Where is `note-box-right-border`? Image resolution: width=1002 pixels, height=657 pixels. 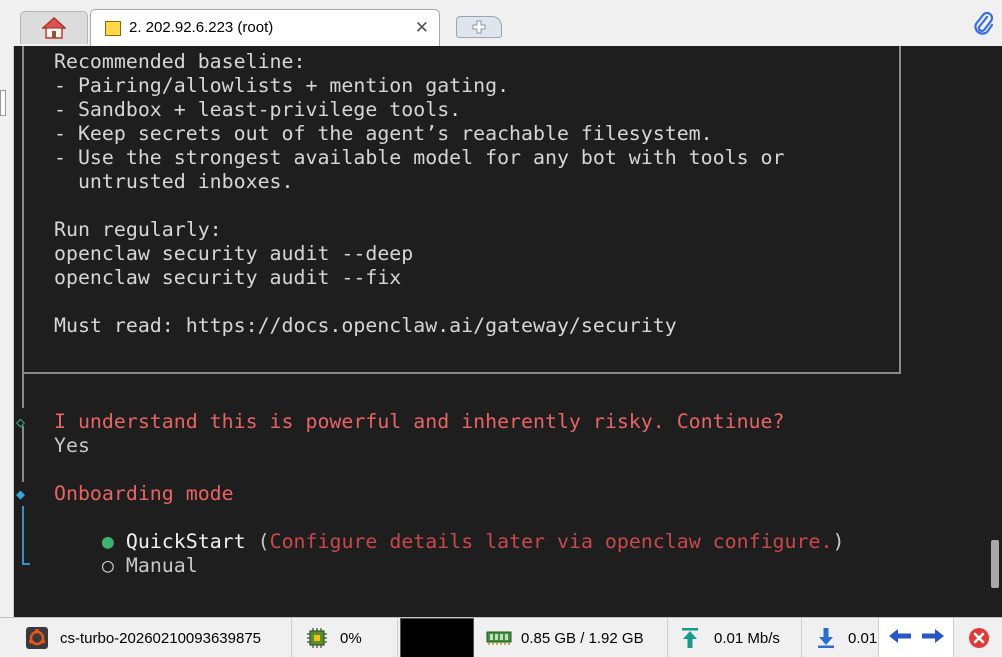
note-box-right-border is located at coordinates (900, 210).